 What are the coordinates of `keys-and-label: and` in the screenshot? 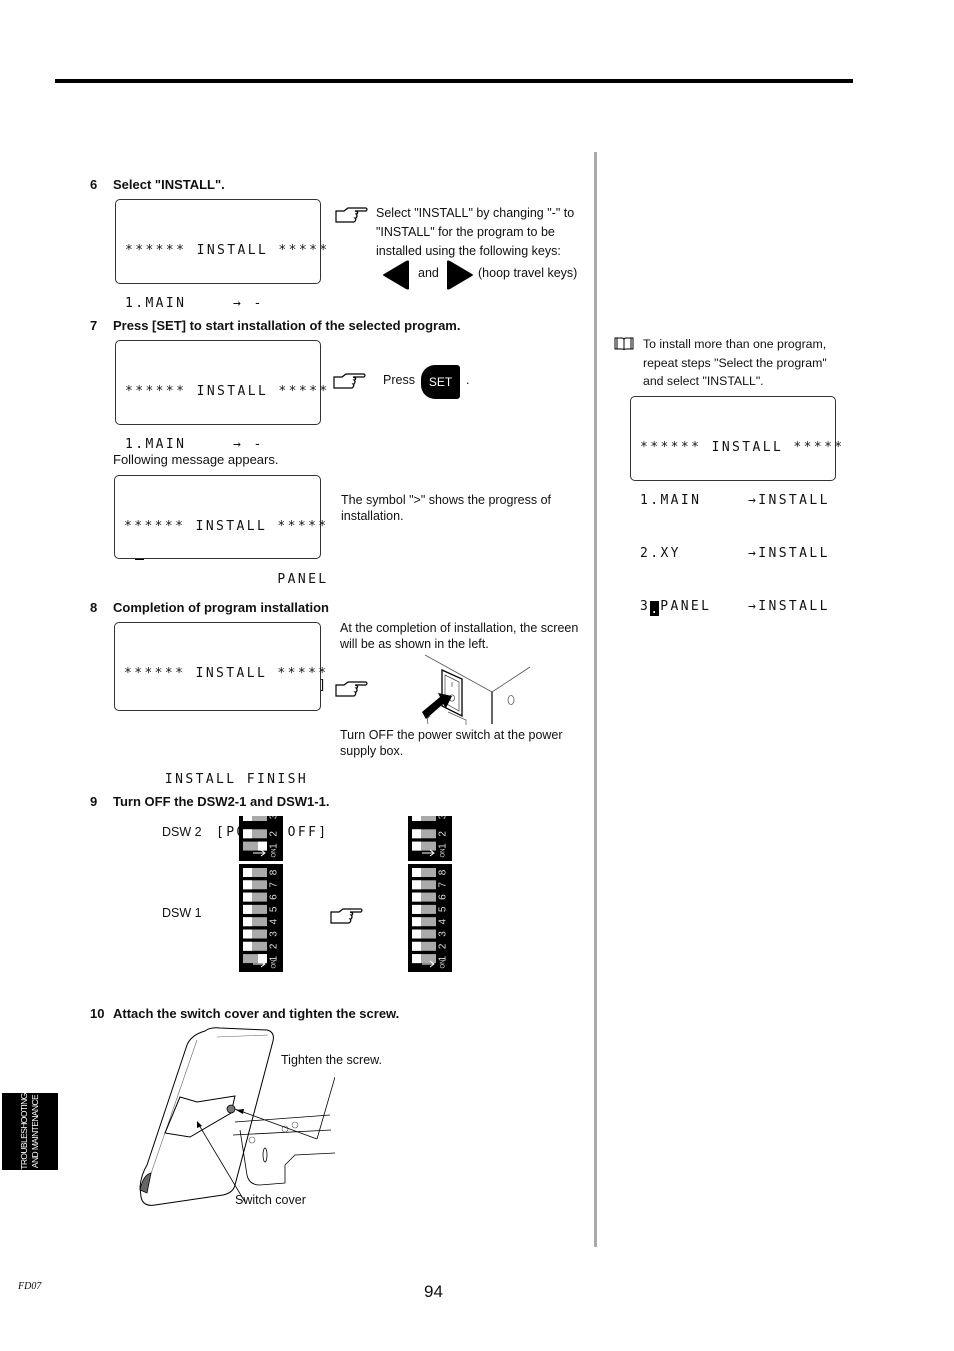 It's located at (428, 273).